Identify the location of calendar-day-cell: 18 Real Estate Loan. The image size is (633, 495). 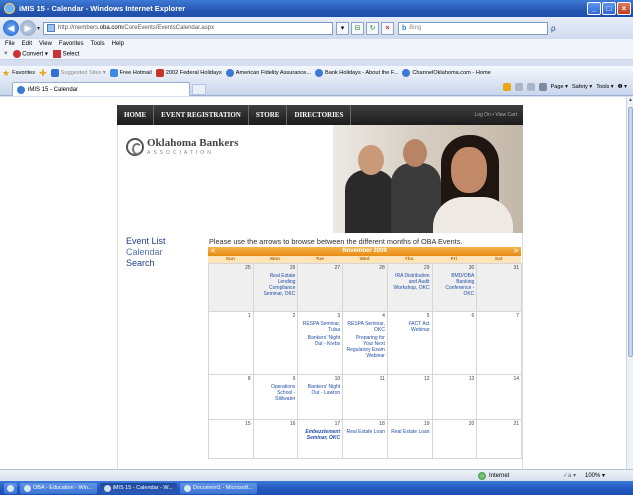
(365, 439).